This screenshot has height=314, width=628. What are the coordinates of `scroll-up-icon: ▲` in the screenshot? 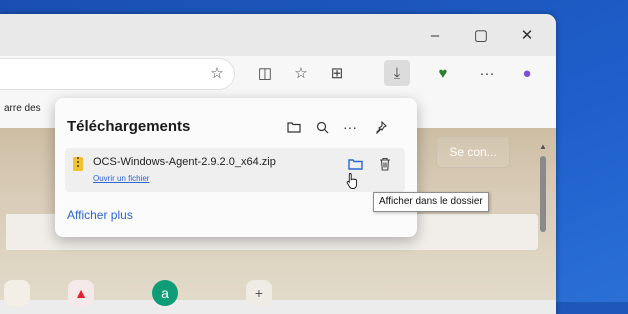 It's located at (543, 146).